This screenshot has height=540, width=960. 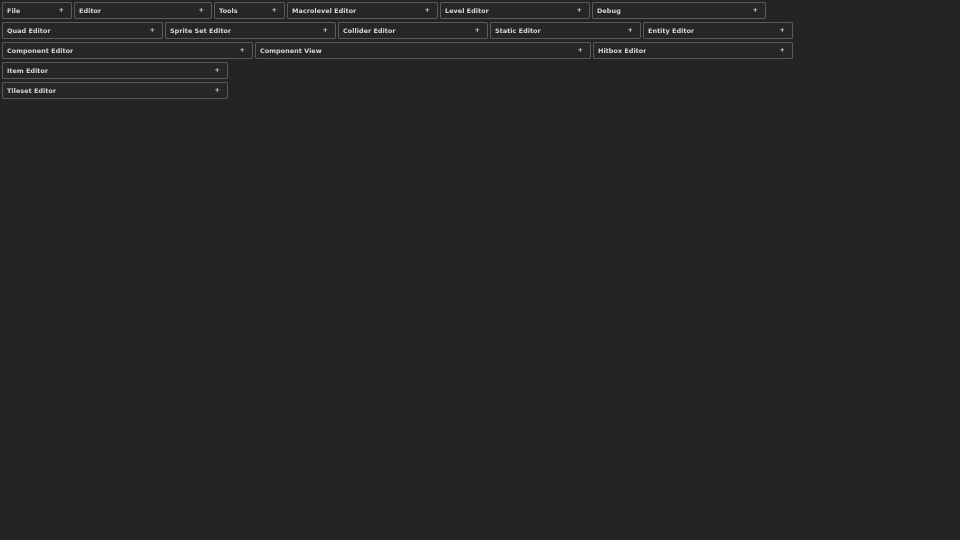 What do you see at coordinates (90, 10) in the screenshot?
I see `editor-panel-label: Editor` at bounding box center [90, 10].